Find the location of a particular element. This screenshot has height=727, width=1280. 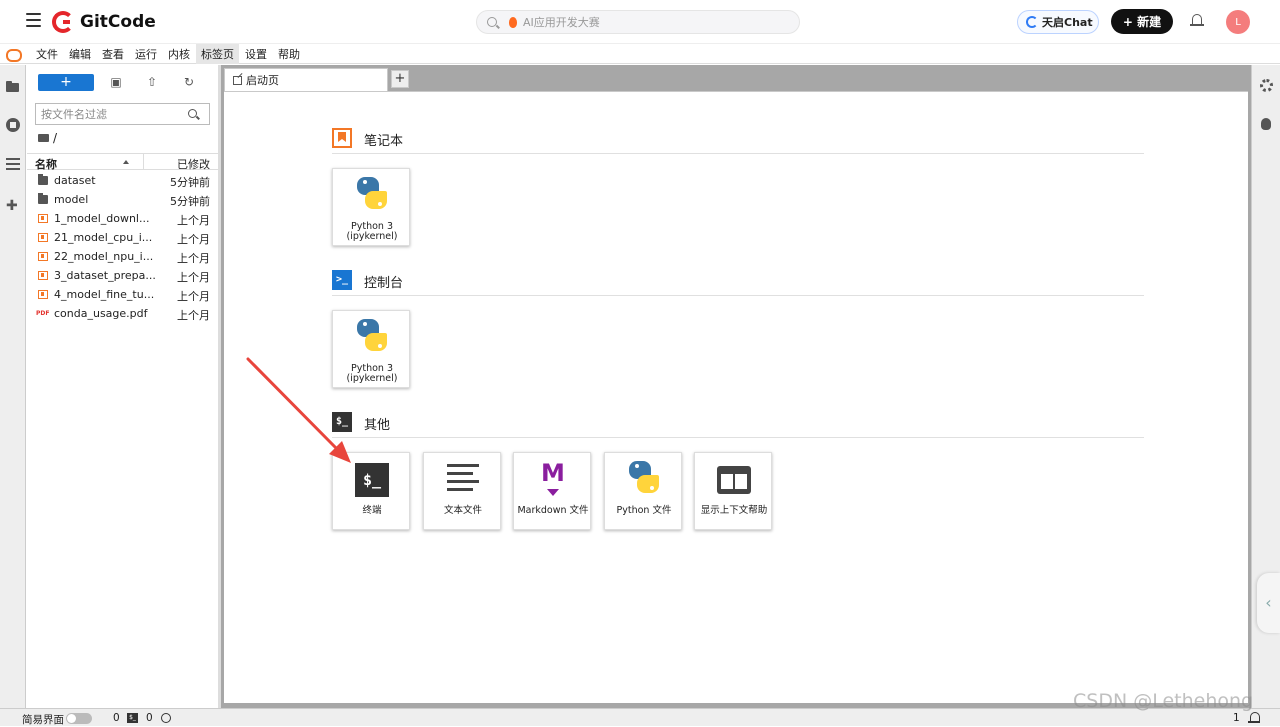

debugger-icon is located at coordinates (1266, 124).